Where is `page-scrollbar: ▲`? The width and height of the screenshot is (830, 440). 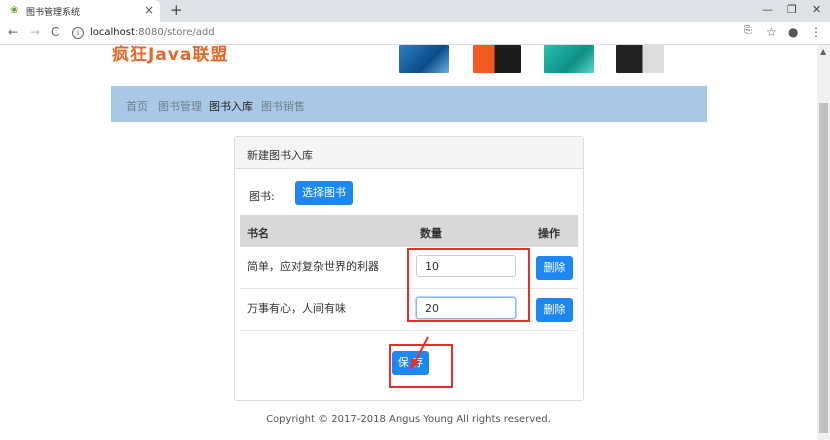 page-scrollbar: ▲ is located at coordinates (823, 242).